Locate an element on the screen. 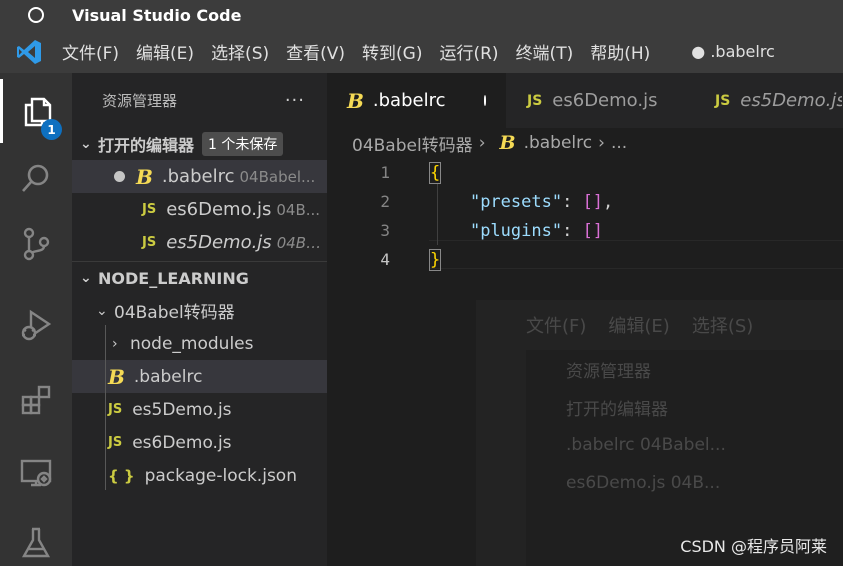 The width and height of the screenshot is (843, 566). testing-flask-icon is located at coordinates (36, 538).